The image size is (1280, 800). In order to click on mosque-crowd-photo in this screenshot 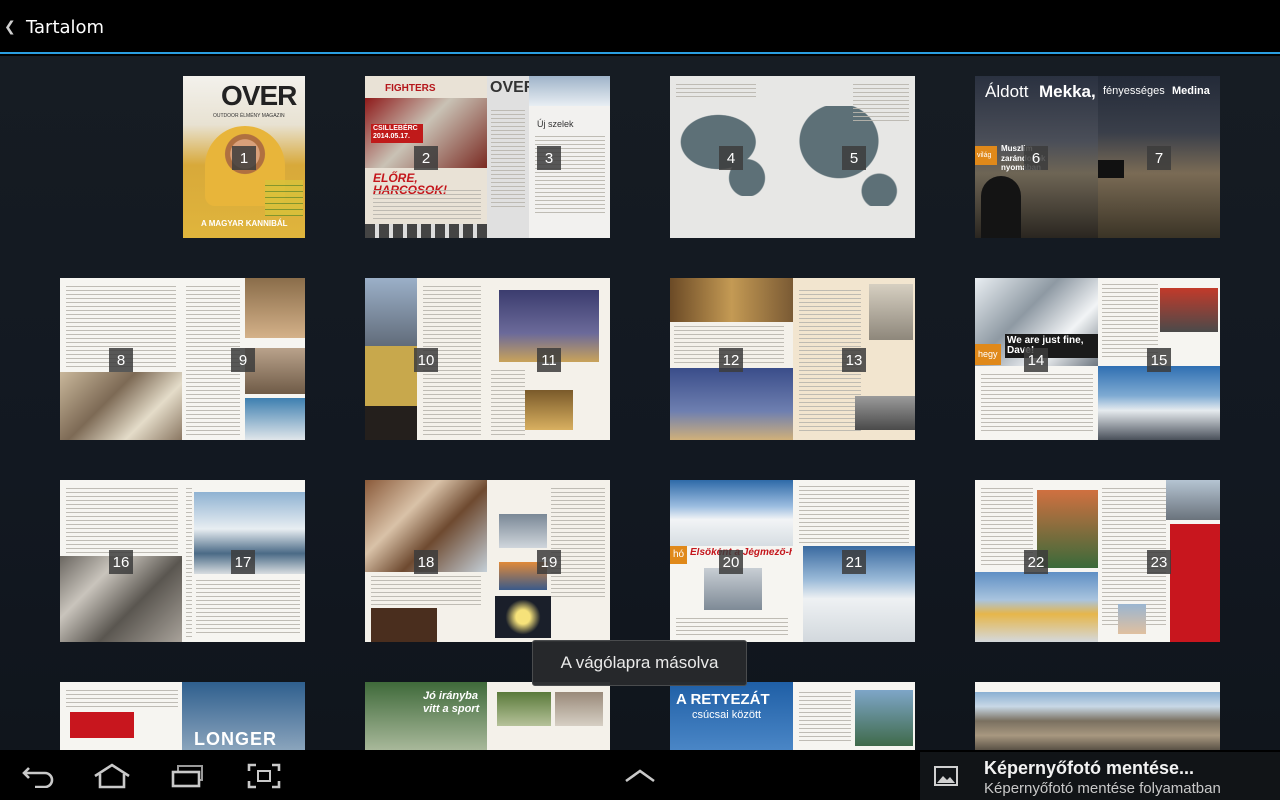, I will do `click(731, 300)`.